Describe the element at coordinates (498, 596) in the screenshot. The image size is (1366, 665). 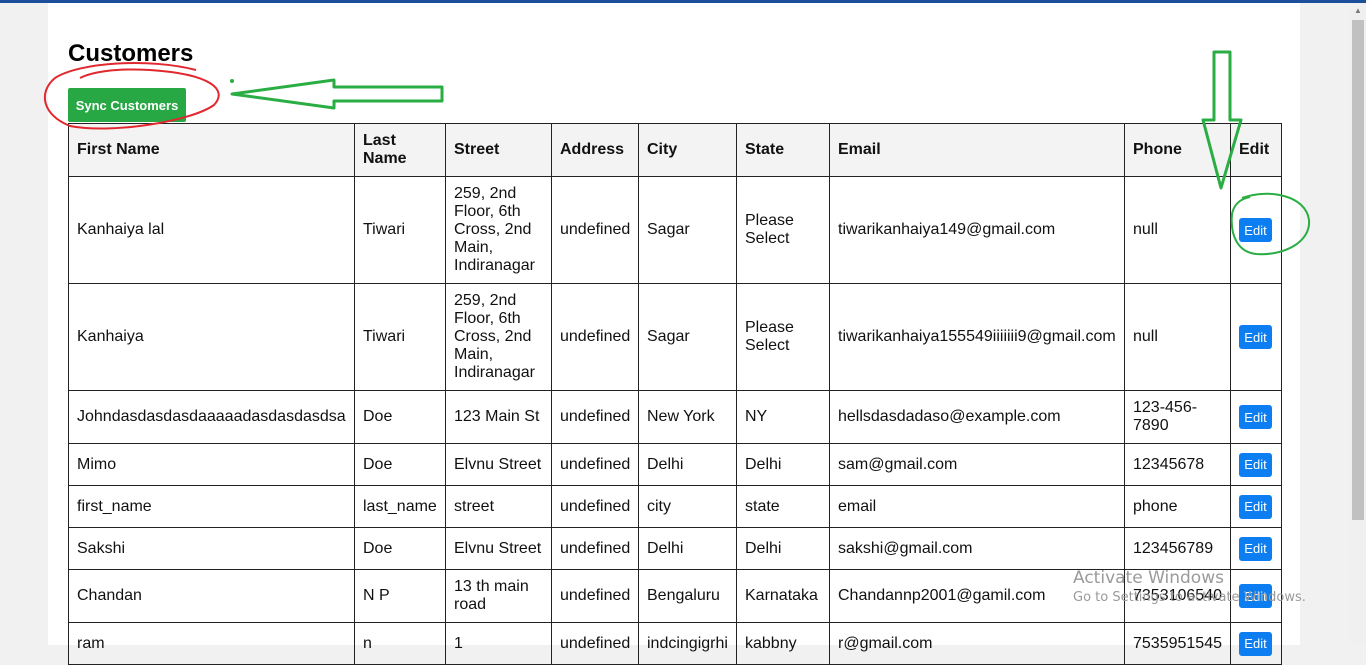
I see `cell-street: 13 th main road` at that location.